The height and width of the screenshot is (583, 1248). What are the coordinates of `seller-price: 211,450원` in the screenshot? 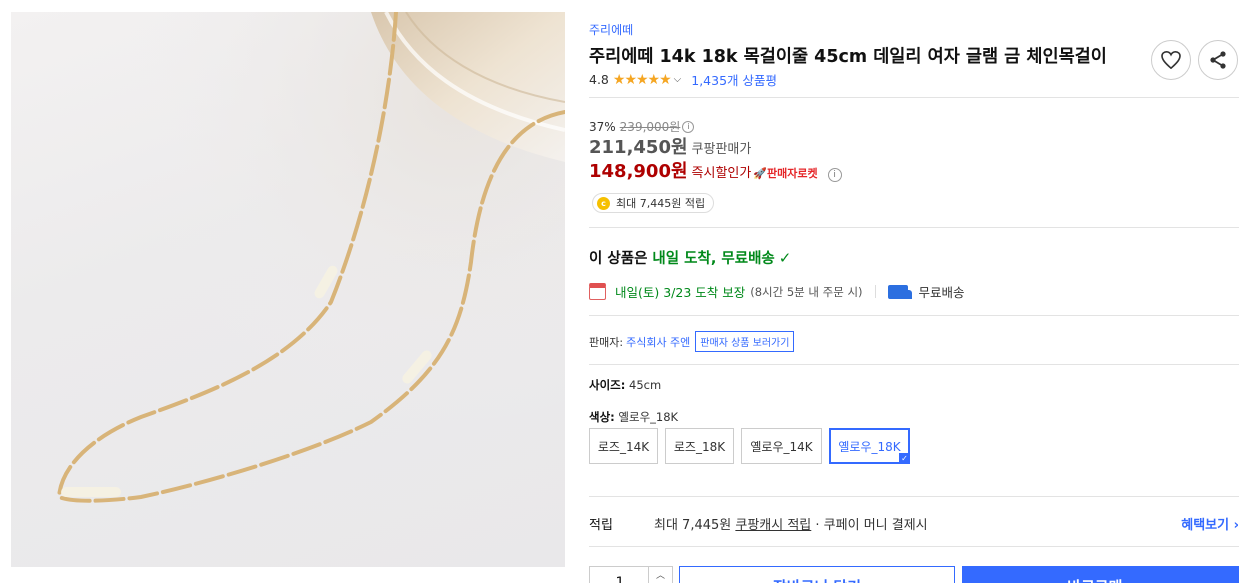 It's located at (638, 147).